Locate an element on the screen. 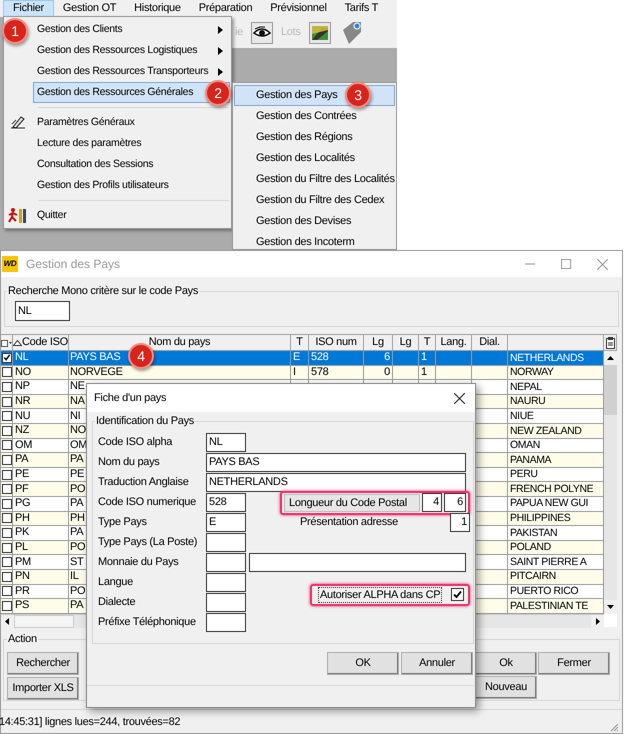  action-button: Ok is located at coordinates (506, 663).